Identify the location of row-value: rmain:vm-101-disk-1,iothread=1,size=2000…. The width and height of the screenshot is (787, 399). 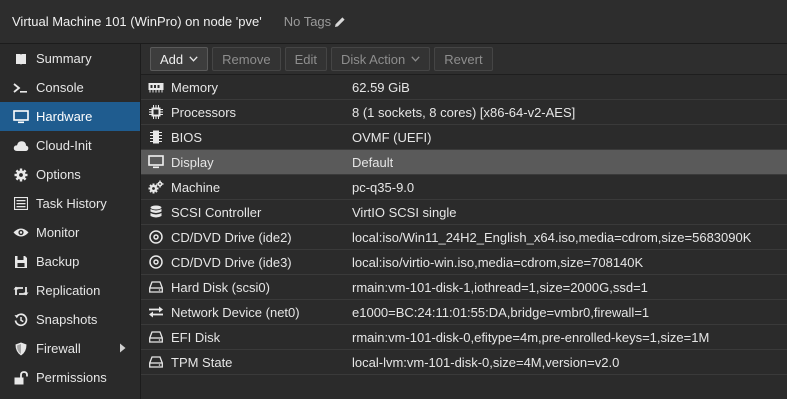
(500, 287).